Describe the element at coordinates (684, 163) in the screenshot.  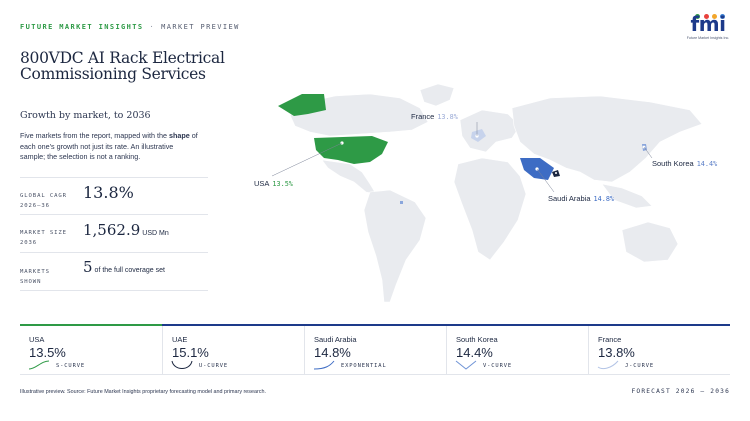
I see `map-label-south-korea: South Korea 14.4%` at that location.